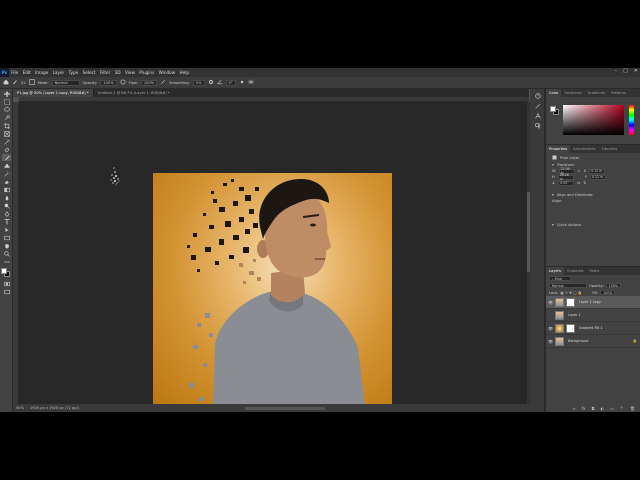  Describe the element at coordinates (285, 408) in the screenshot. I see `horizontal-scrollbar` at that location.